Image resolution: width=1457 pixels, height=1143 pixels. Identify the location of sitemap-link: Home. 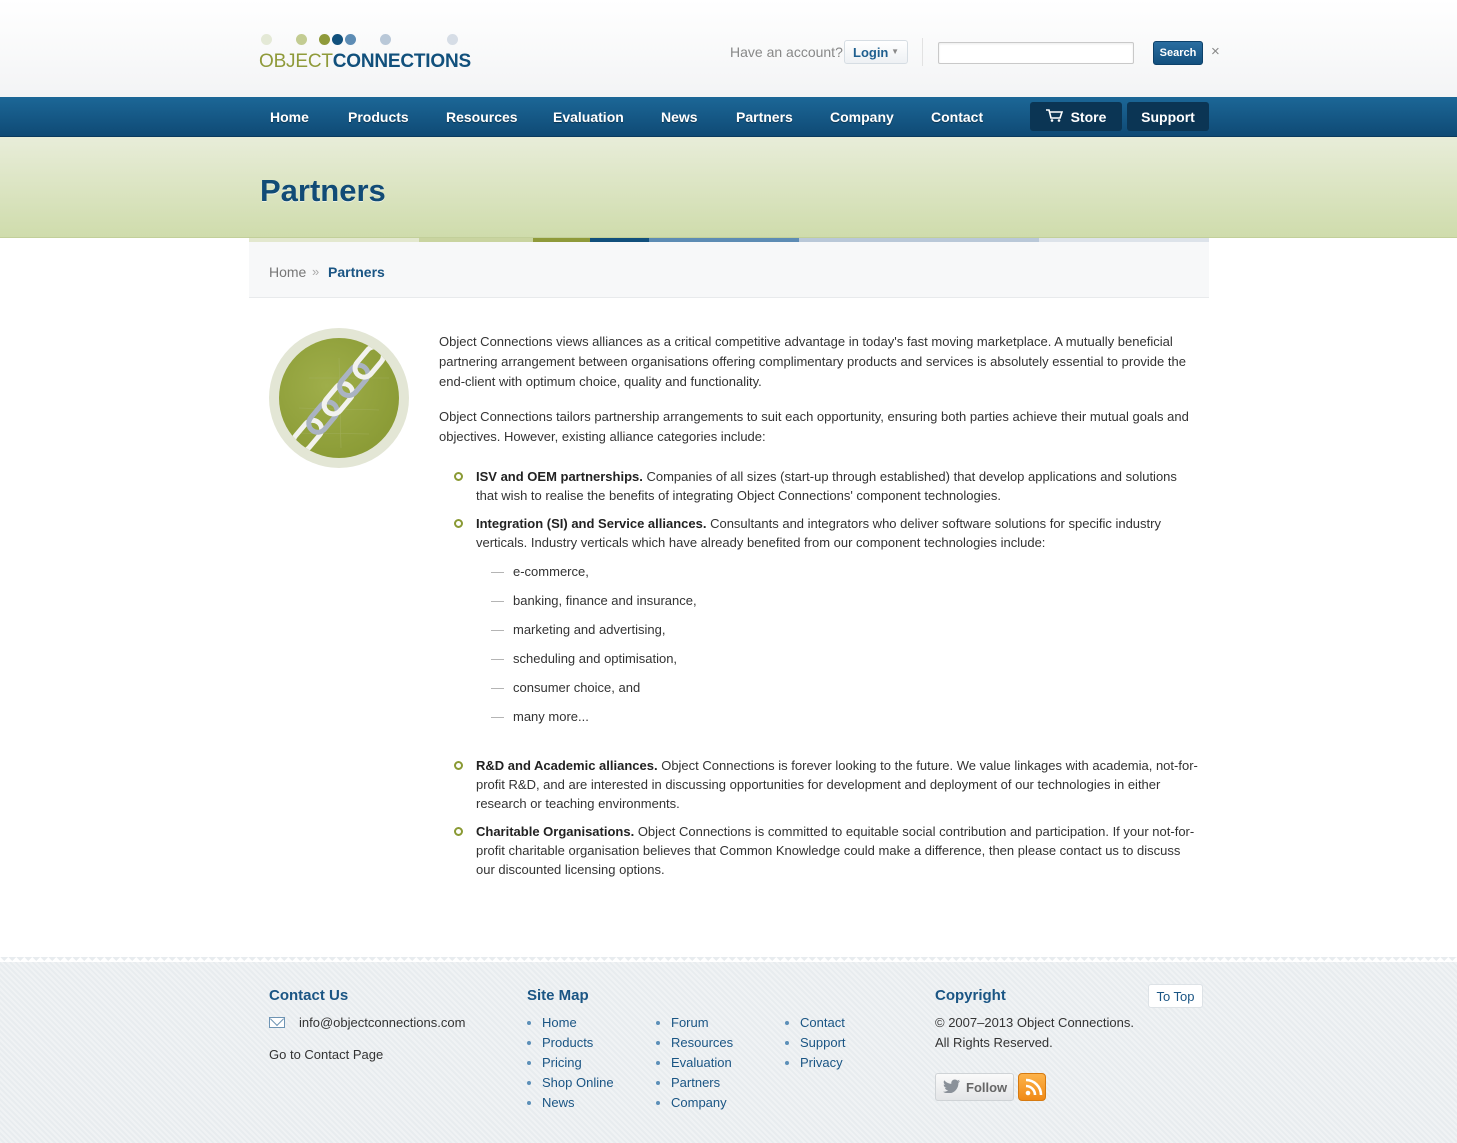
(570, 1025).